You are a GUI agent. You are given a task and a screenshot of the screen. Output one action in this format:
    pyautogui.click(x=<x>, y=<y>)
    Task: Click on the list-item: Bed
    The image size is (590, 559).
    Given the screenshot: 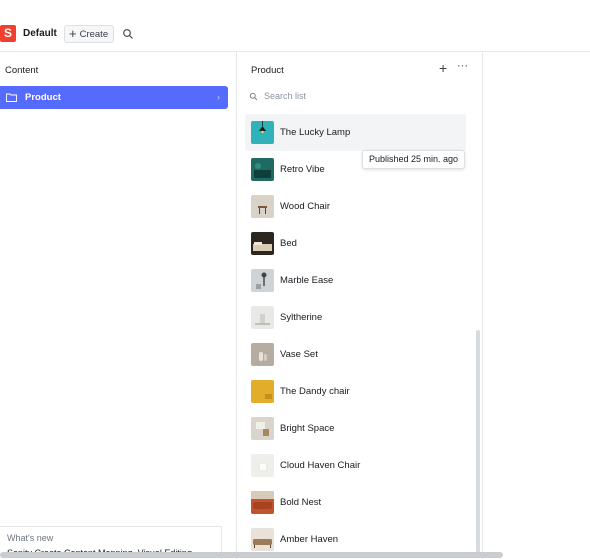 What is the action you would take?
    pyautogui.click(x=355, y=243)
    